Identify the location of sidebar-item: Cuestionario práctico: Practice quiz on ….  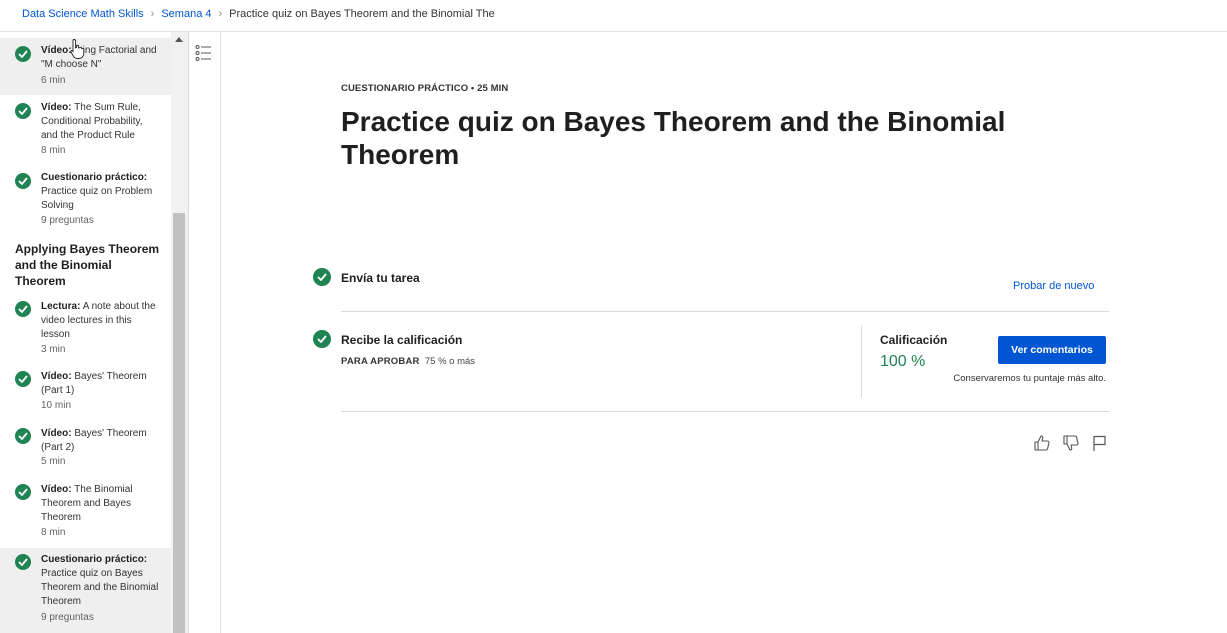
(85, 200).